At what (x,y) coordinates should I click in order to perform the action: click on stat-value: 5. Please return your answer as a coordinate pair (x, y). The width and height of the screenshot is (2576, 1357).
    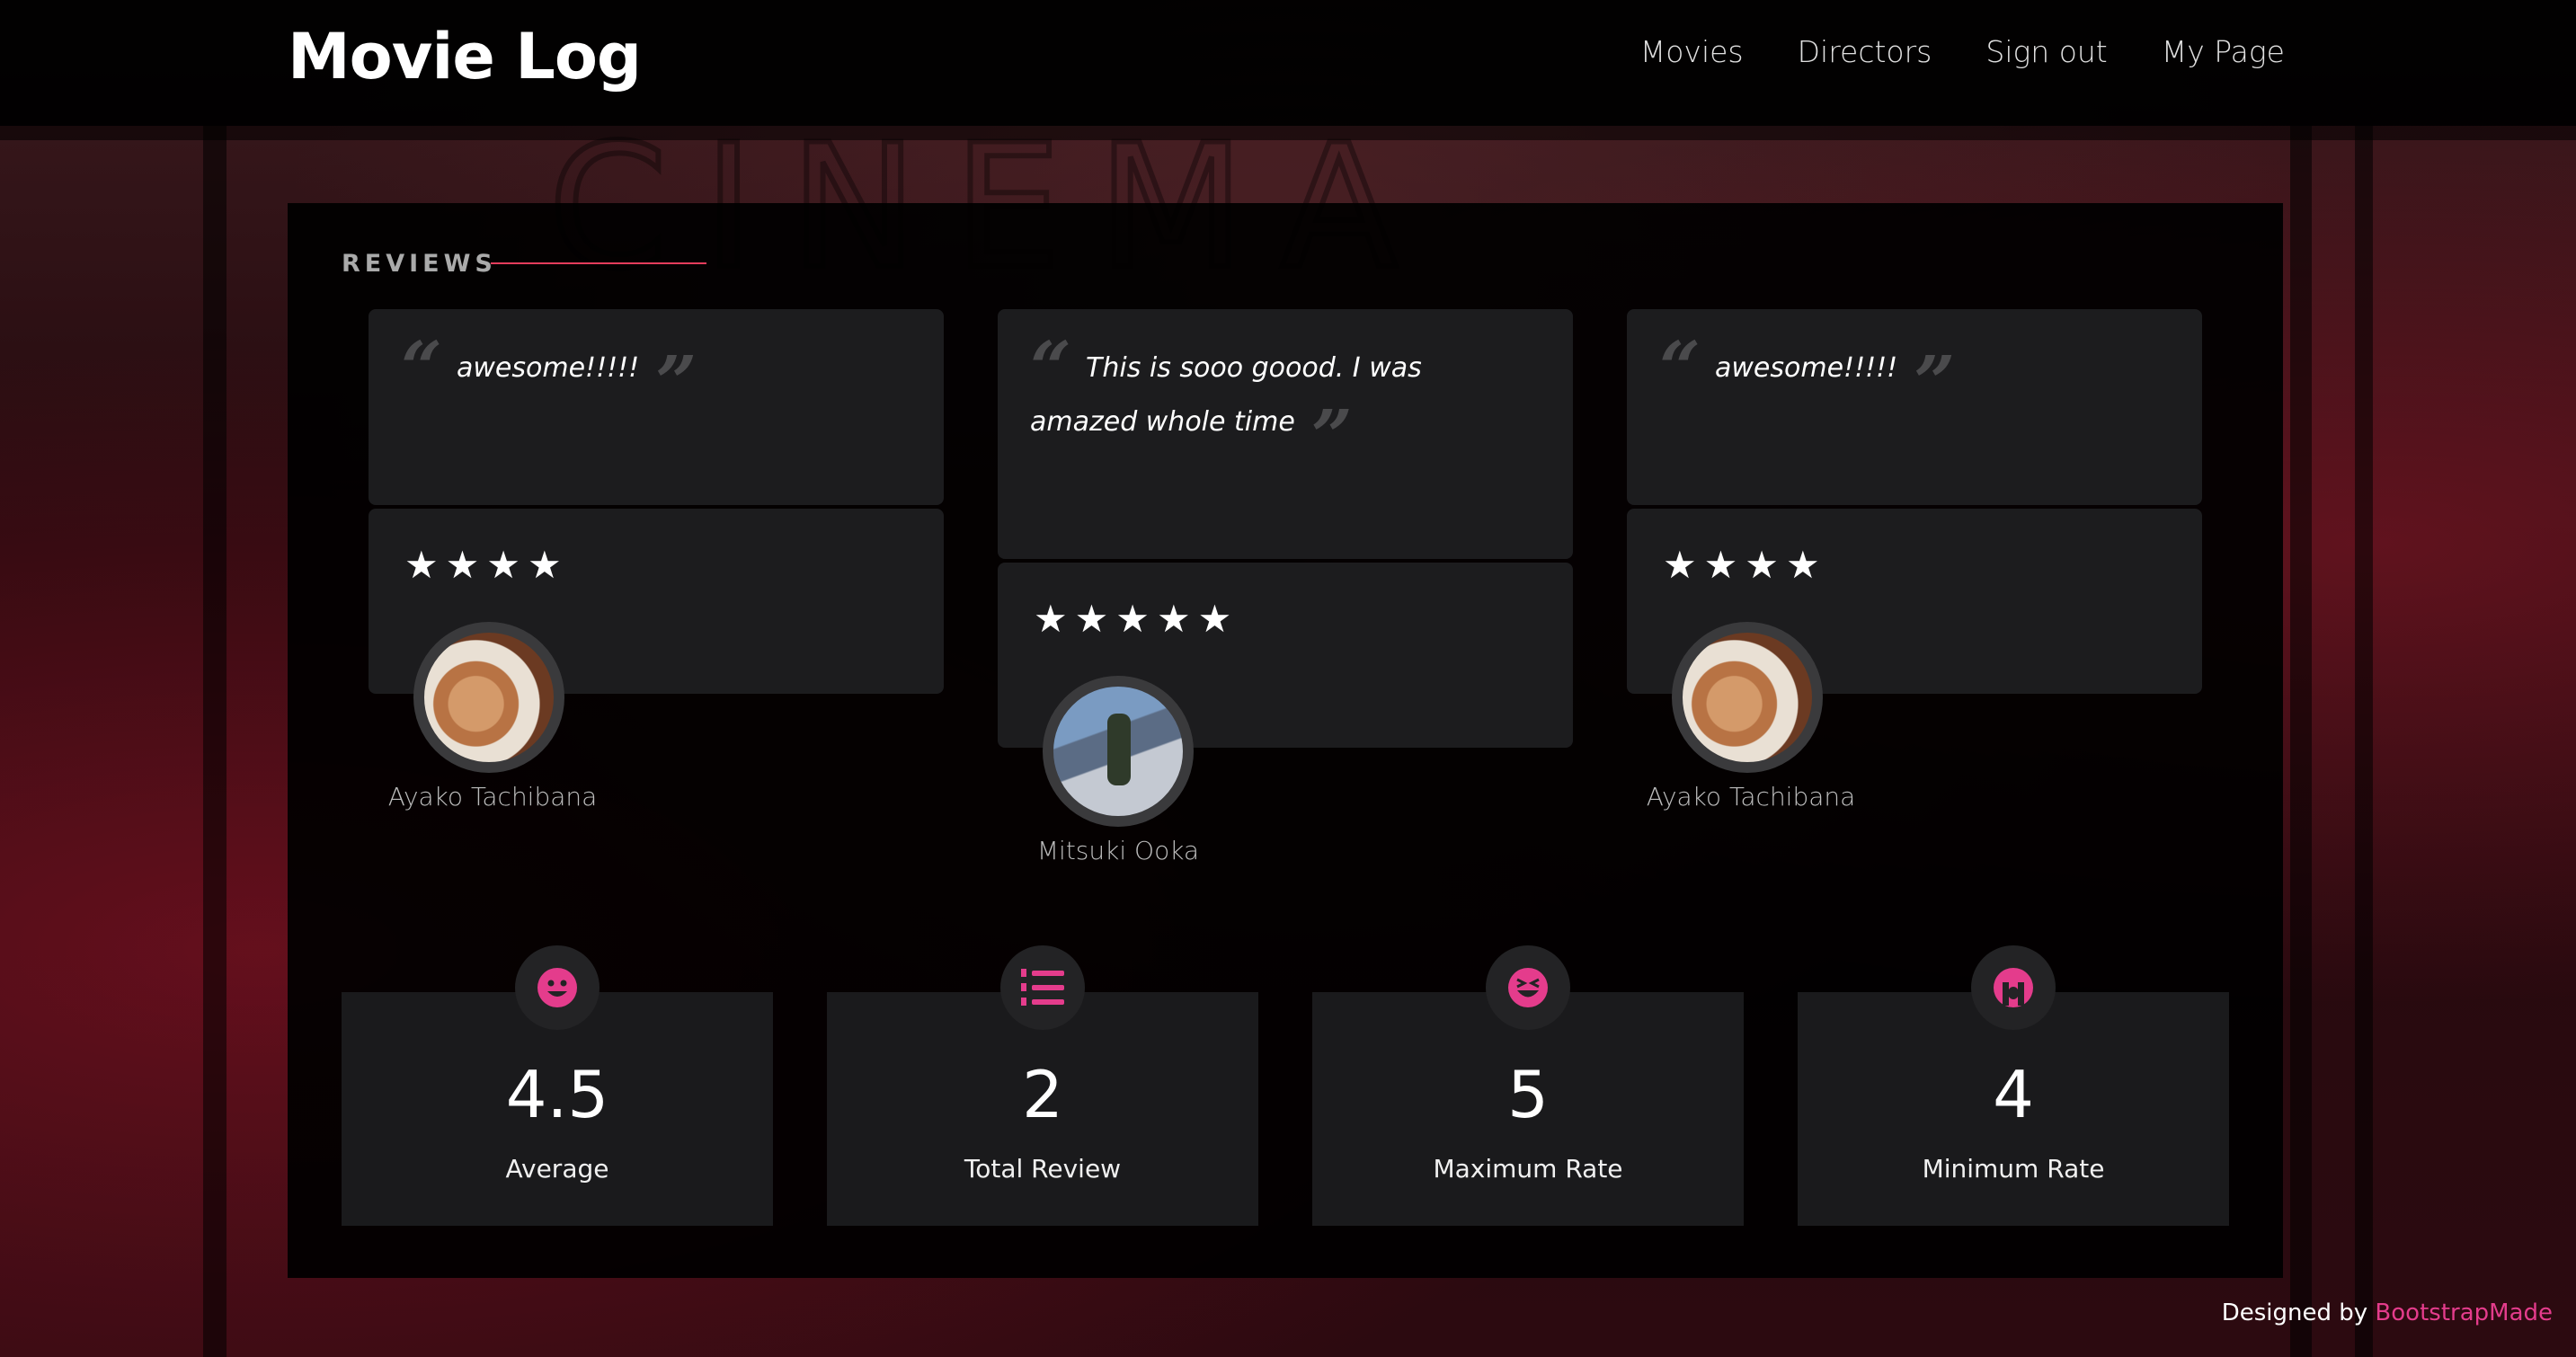
    Looking at the image, I should click on (1528, 1094).